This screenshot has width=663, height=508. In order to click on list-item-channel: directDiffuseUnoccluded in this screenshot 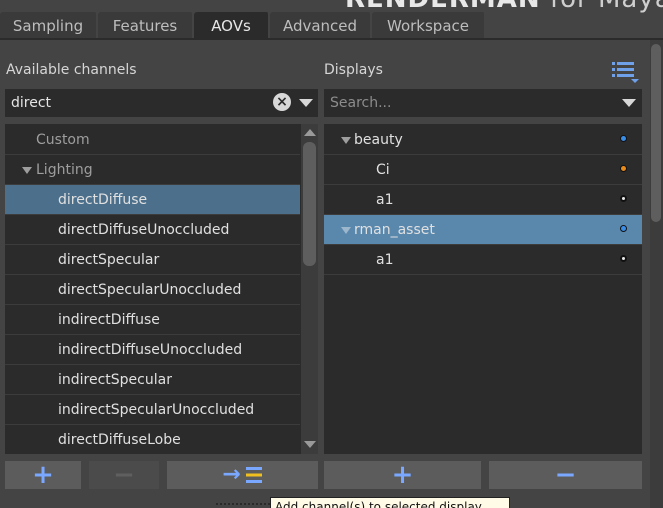, I will do `click(152, 230)`.